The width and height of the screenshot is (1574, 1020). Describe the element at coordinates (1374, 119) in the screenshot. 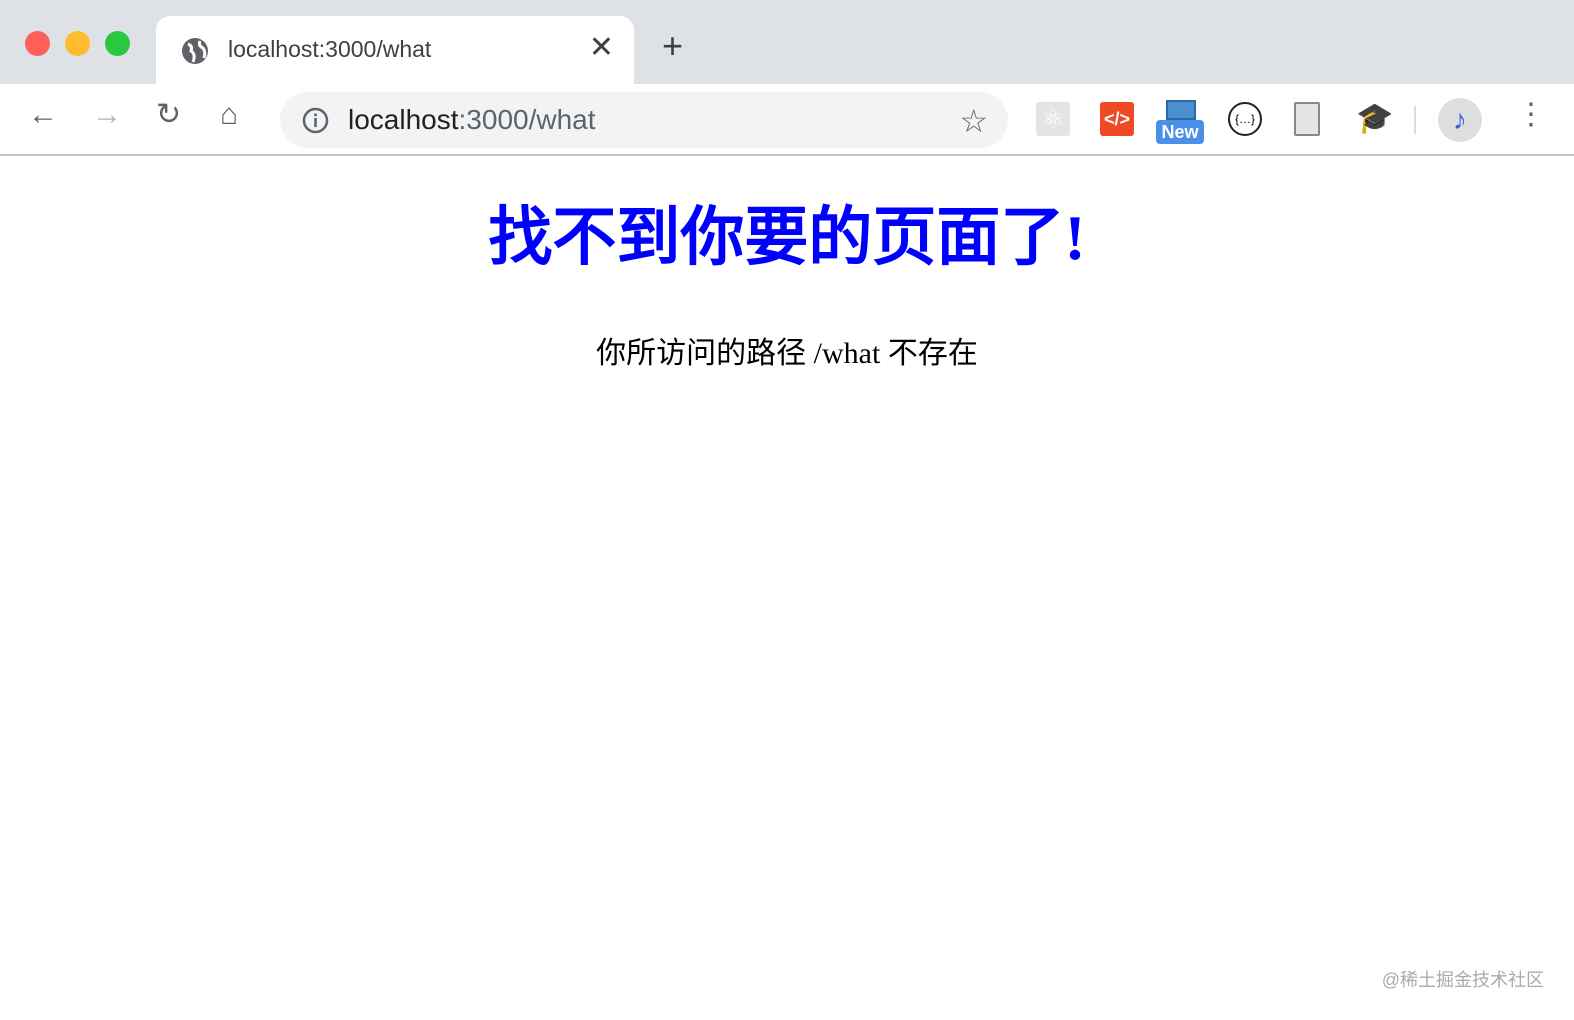

I see `graduation-cap-icon: 🎓` at that location.